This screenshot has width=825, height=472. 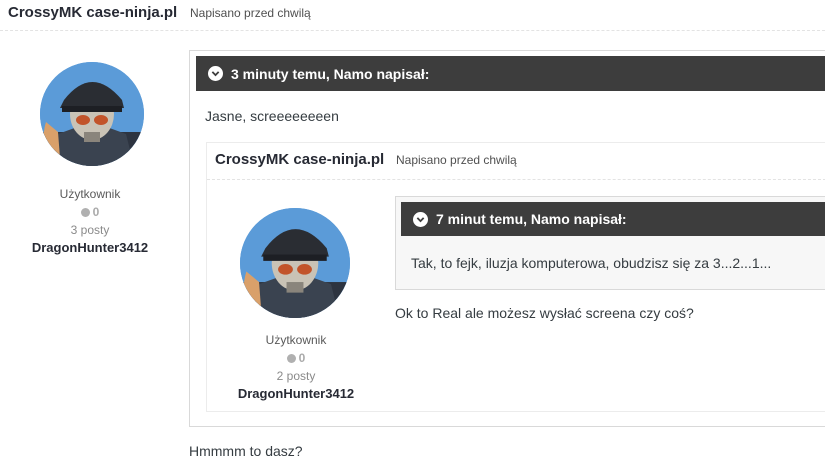 What do you see at coordinates (296, 340) in the screenshot?
I see `nested-user-role: Użytkownik` at bounding box center [296, 340].